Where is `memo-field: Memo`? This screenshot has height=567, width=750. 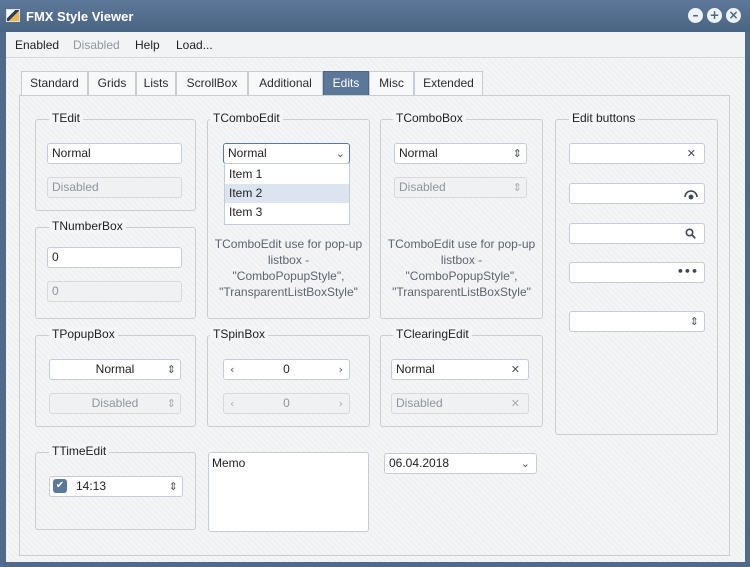 memo-field: Memo is located at coordinates (288, 492).